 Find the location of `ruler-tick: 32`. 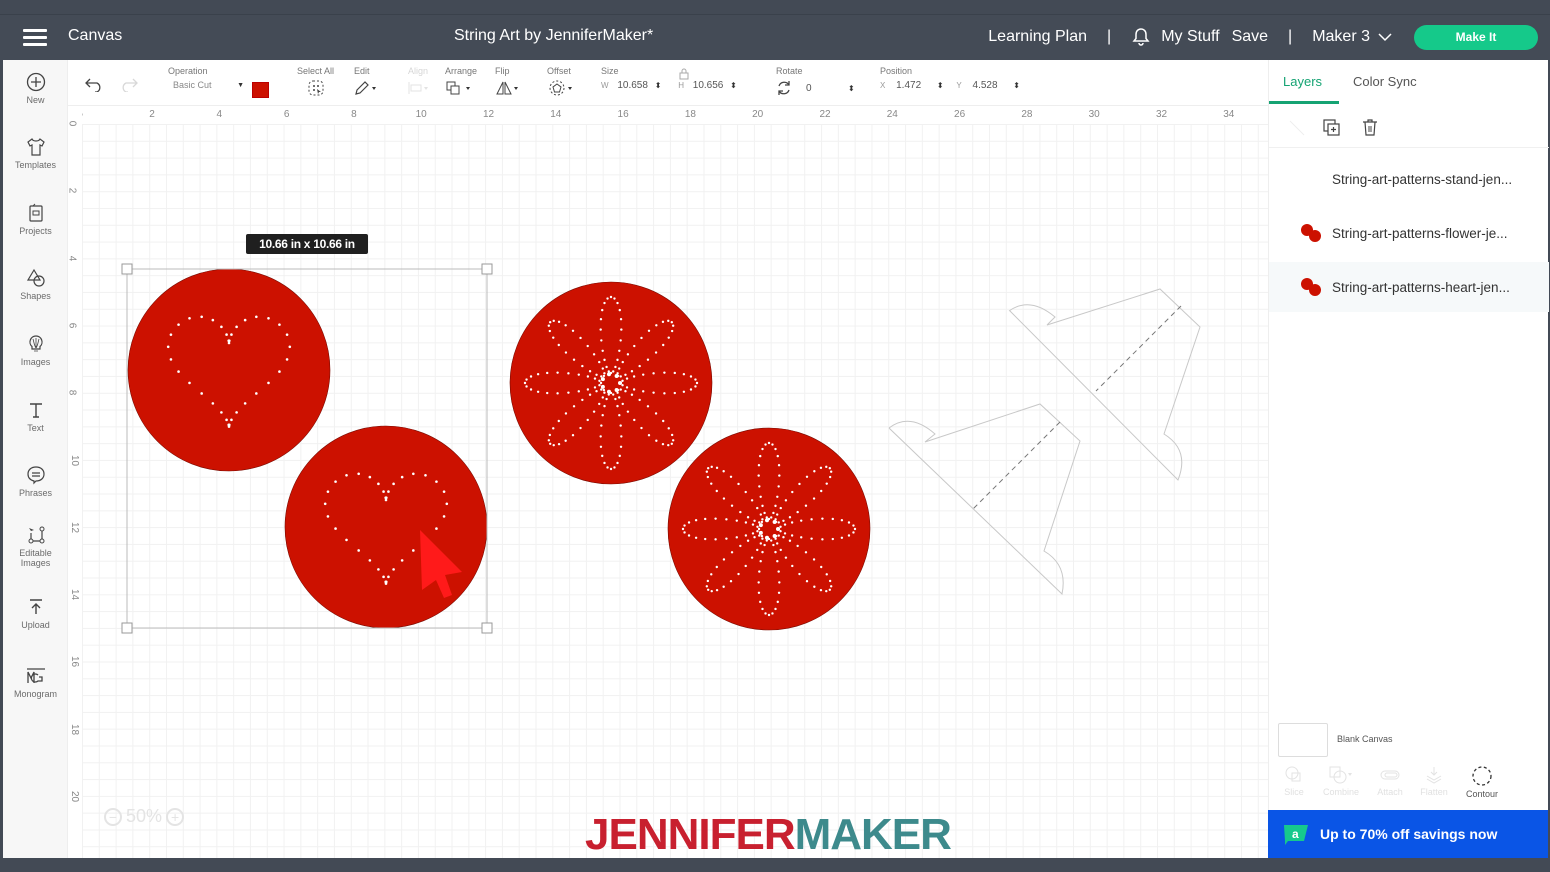

ruler-tick: 32 is located at coordinates (1161, 114).